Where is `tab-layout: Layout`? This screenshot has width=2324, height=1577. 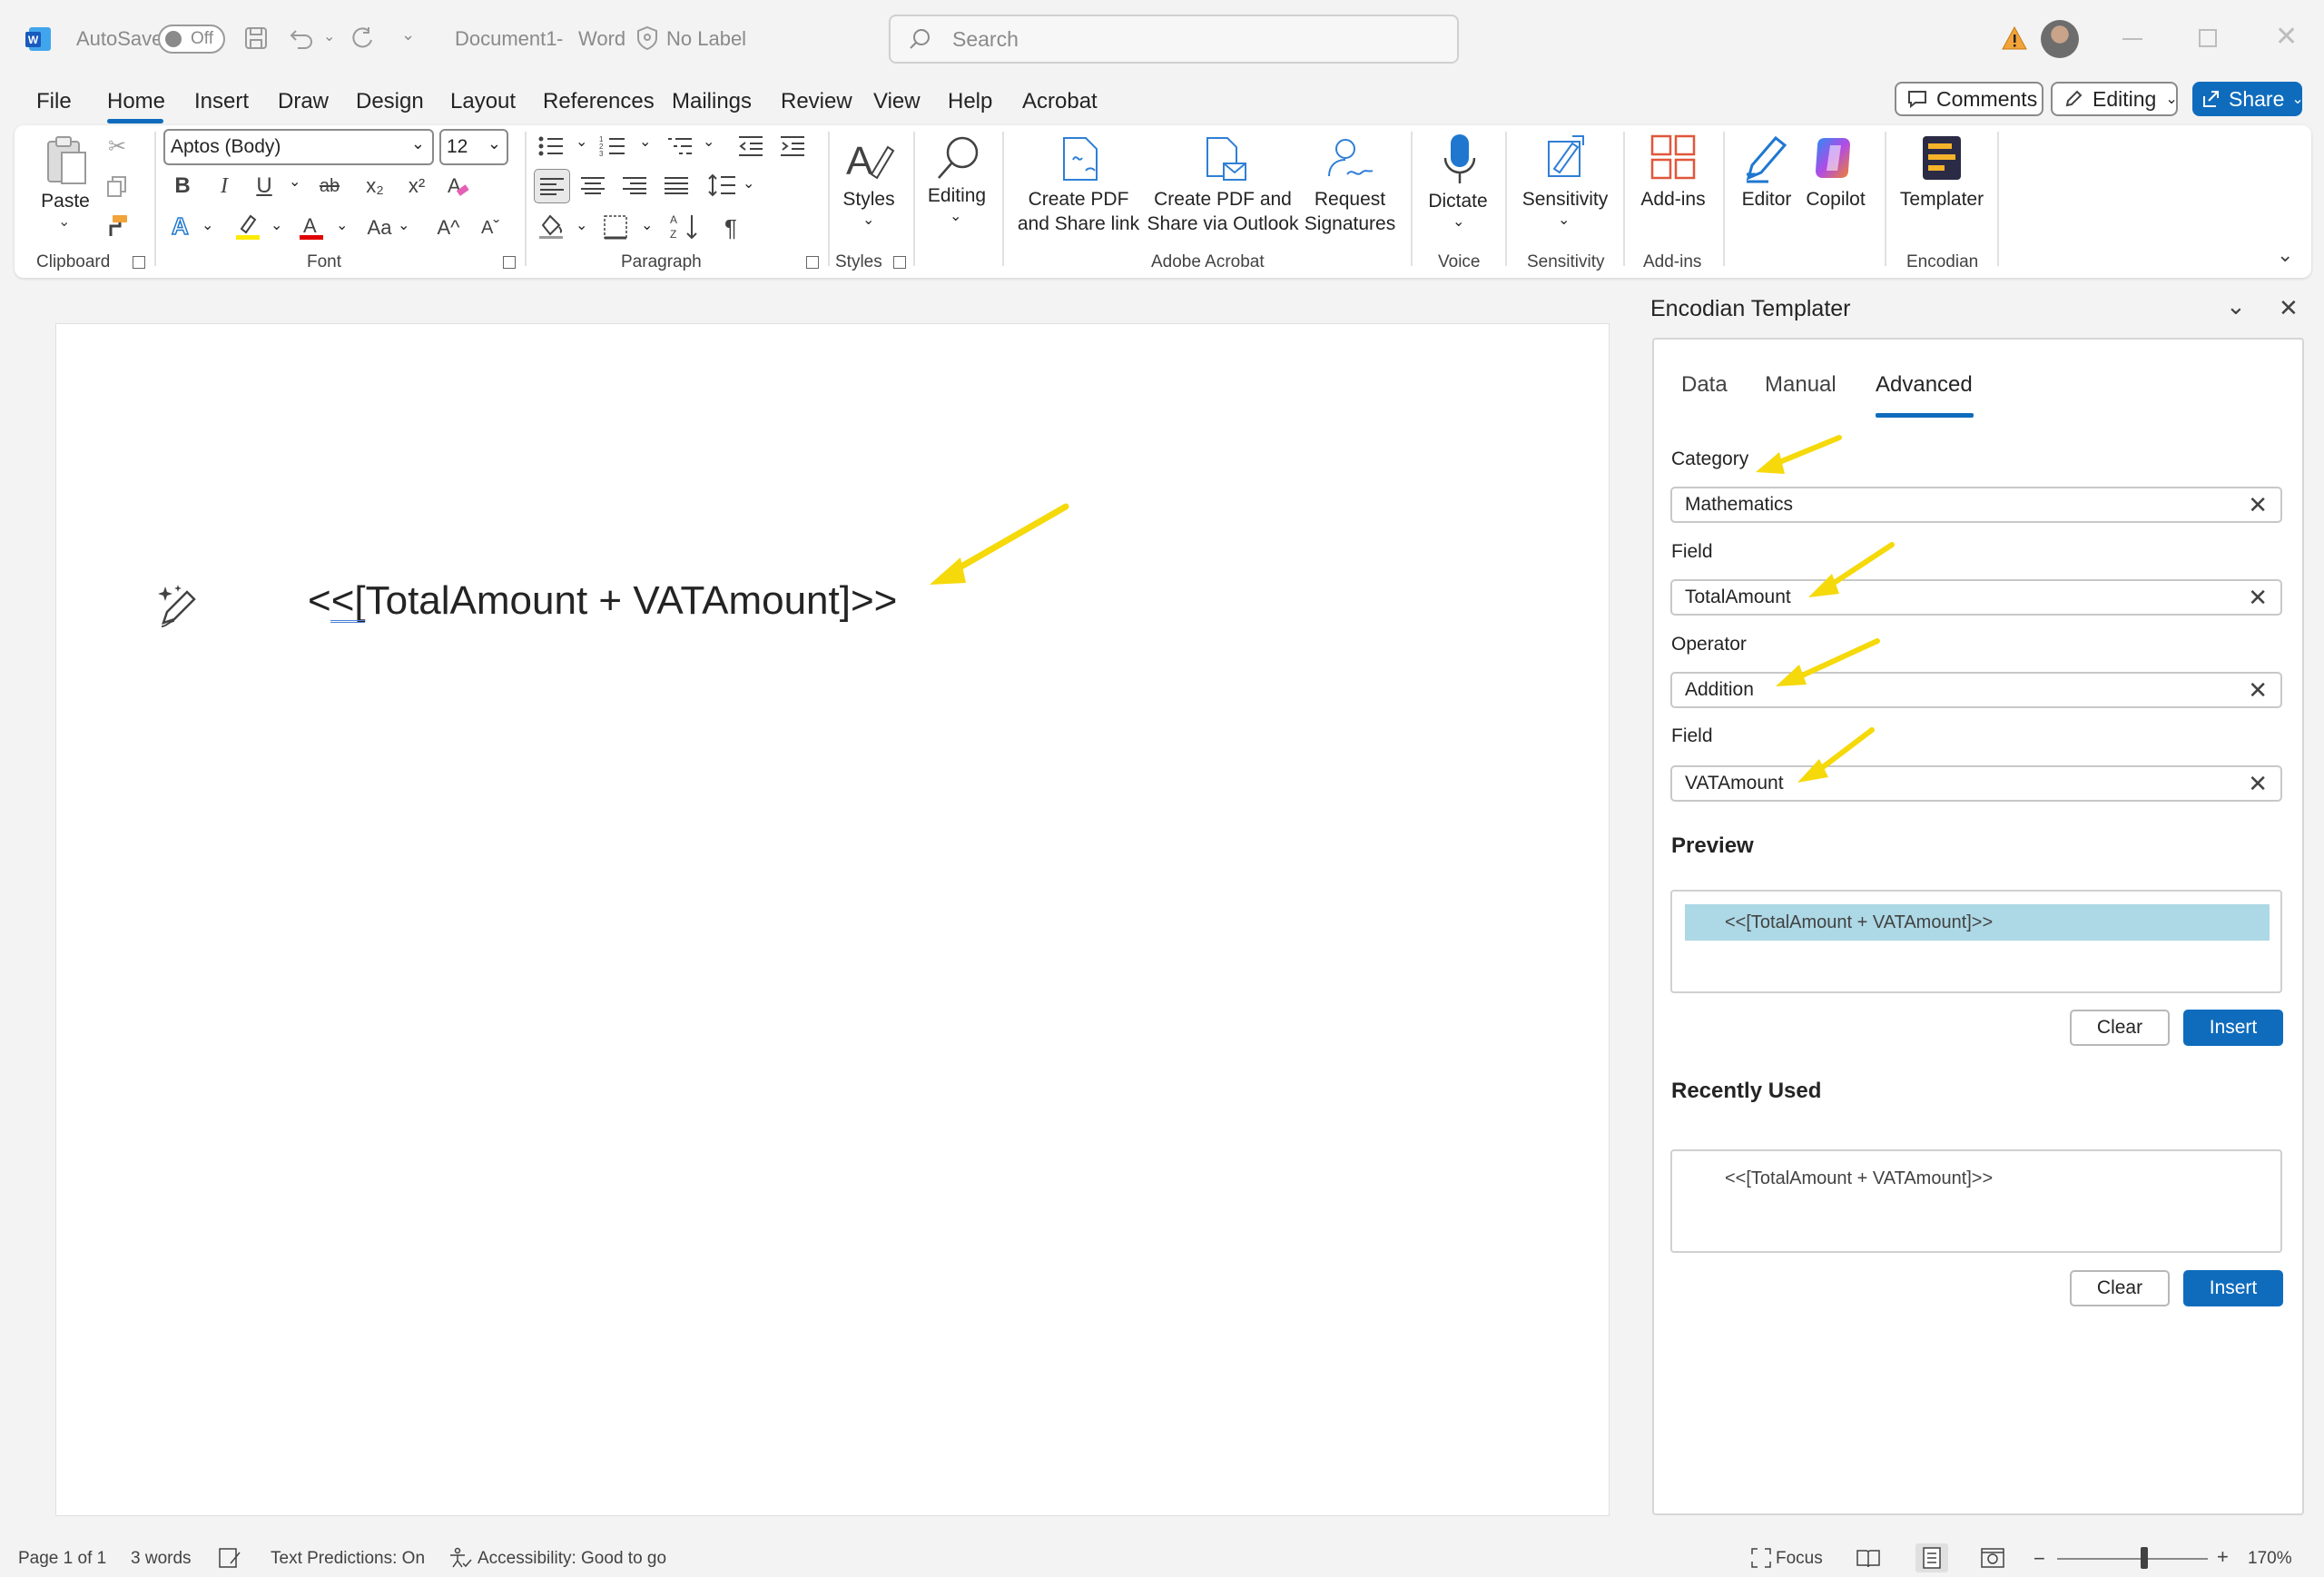 tab-layout: Layout is located at coordinates (483, 102).